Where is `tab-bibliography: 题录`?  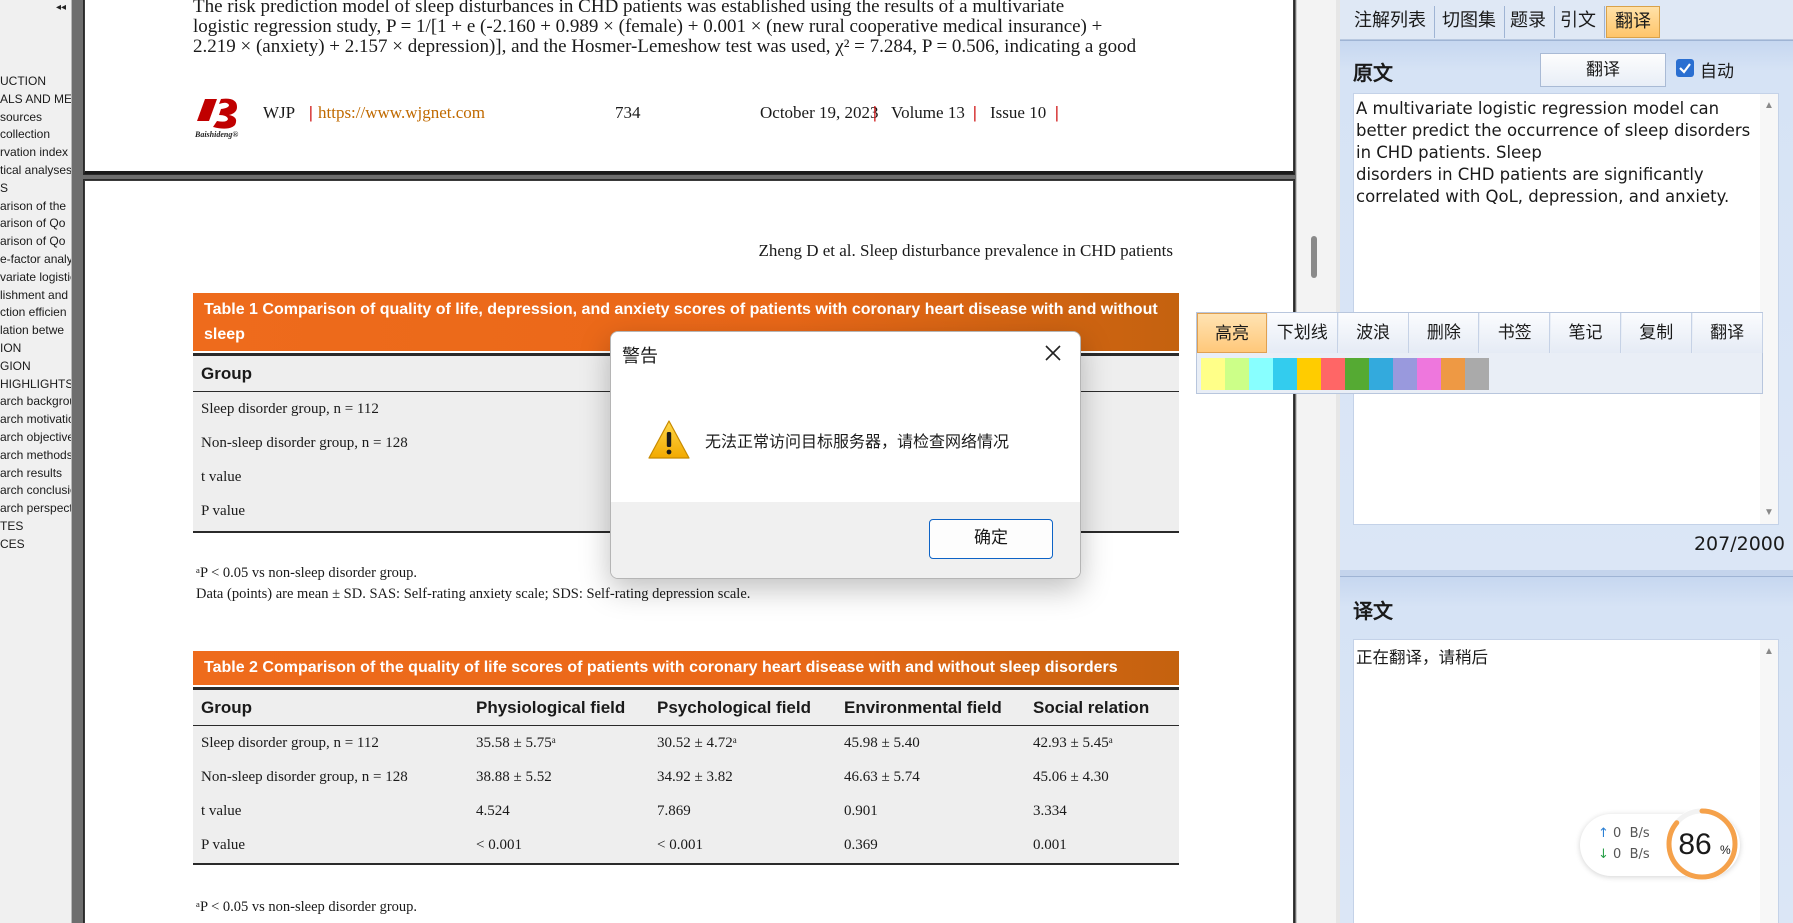 tab-bibliography: 题录 is located at coordinates (1528, 22).